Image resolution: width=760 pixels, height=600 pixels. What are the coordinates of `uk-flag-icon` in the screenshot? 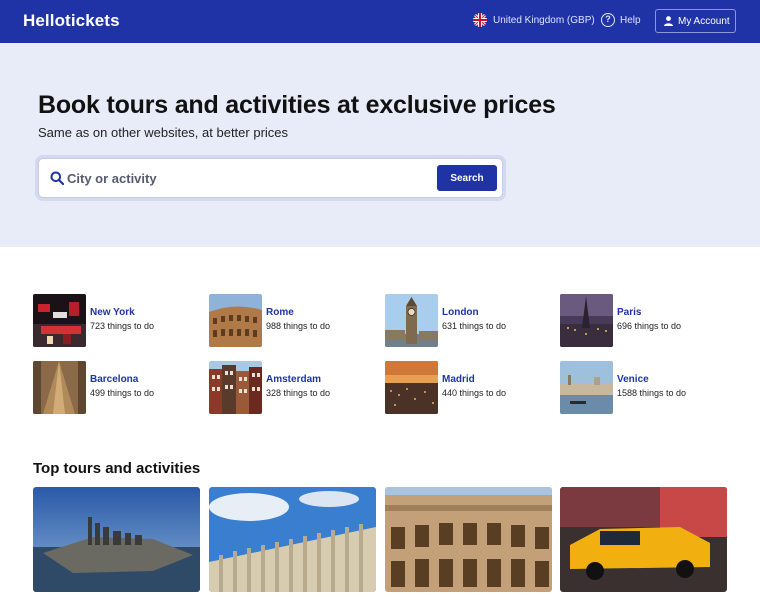 It's located at (480, 20).